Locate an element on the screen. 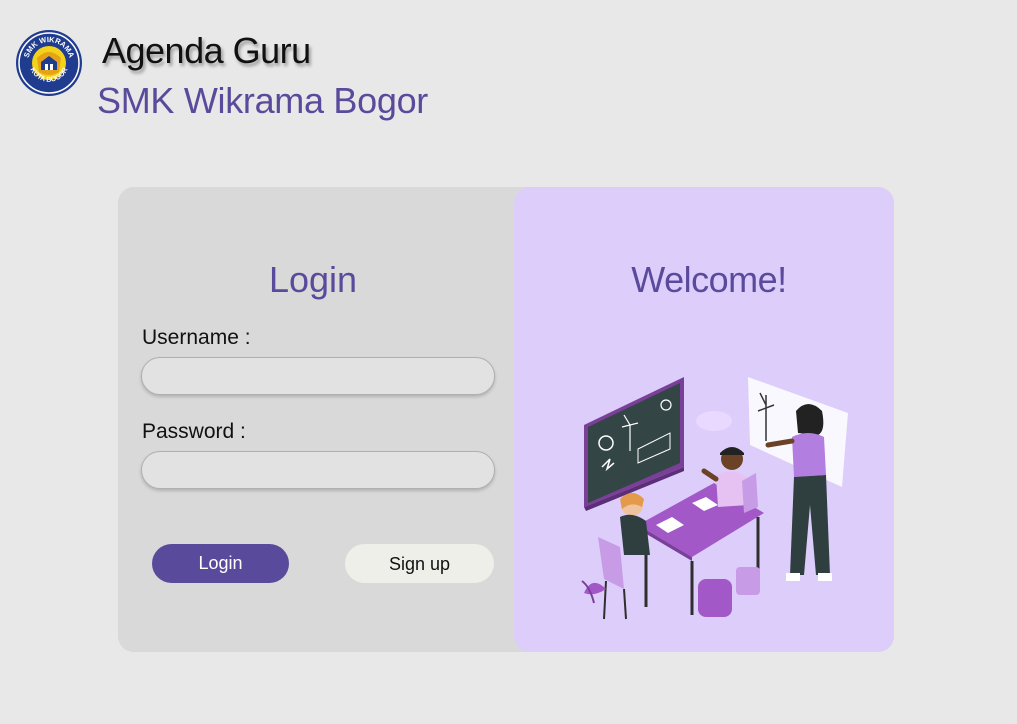 This screenshot has width=1017, height=724. signup-button: Sign up is located at coordinates (419, 563).